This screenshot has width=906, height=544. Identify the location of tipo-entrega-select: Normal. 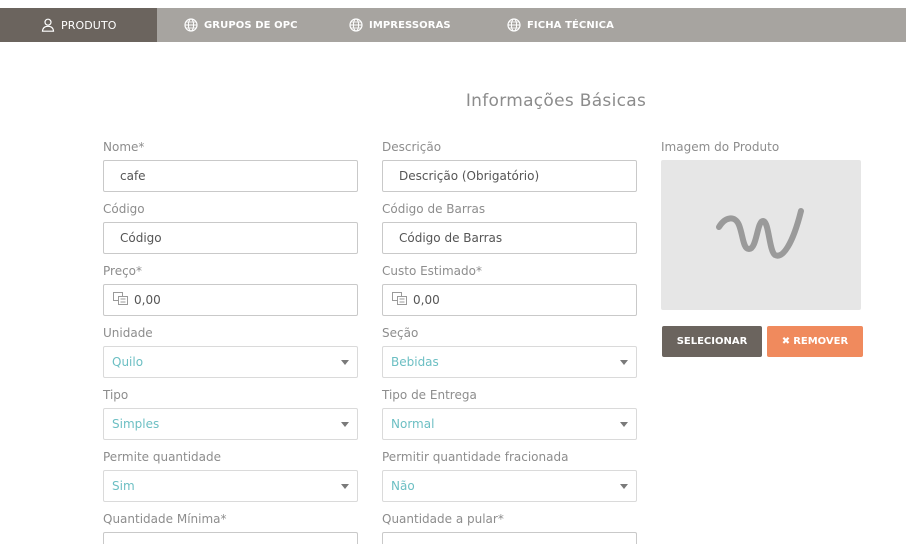
(509, 424).